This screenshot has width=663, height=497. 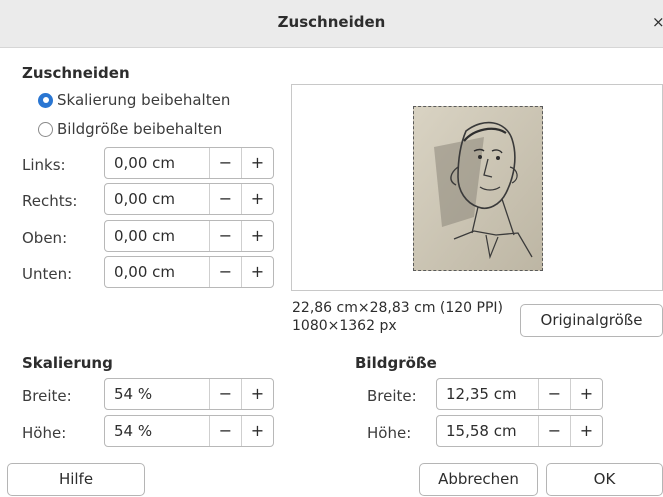 I want to click on image-height-input: 15,58 cm, so click(x=487, y=431).